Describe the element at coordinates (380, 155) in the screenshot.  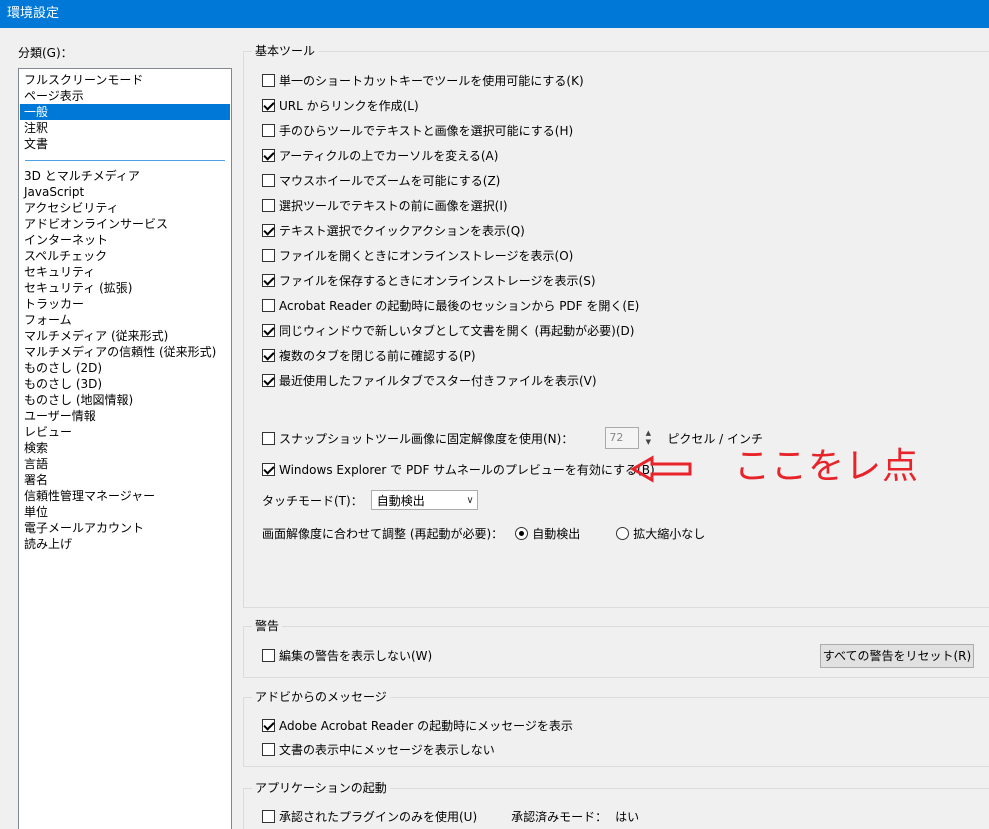
I see `checkbox-option-row: アーティクルの上でカーソルを変える(A)` at that location.